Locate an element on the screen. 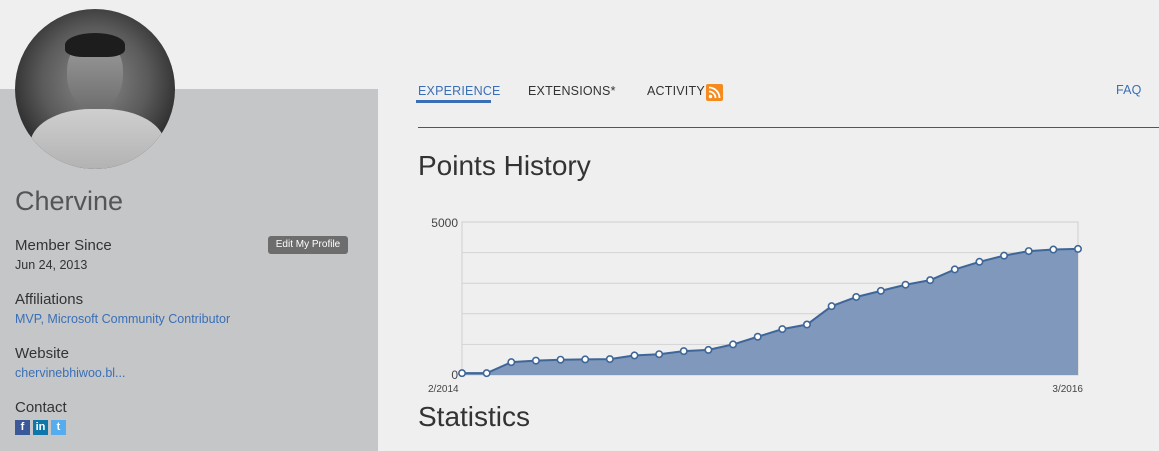 This screenshot has height=451, width=1159. affiliations-link: MVP, Microsoft Community Contributor is located at coordinates (122, 319).